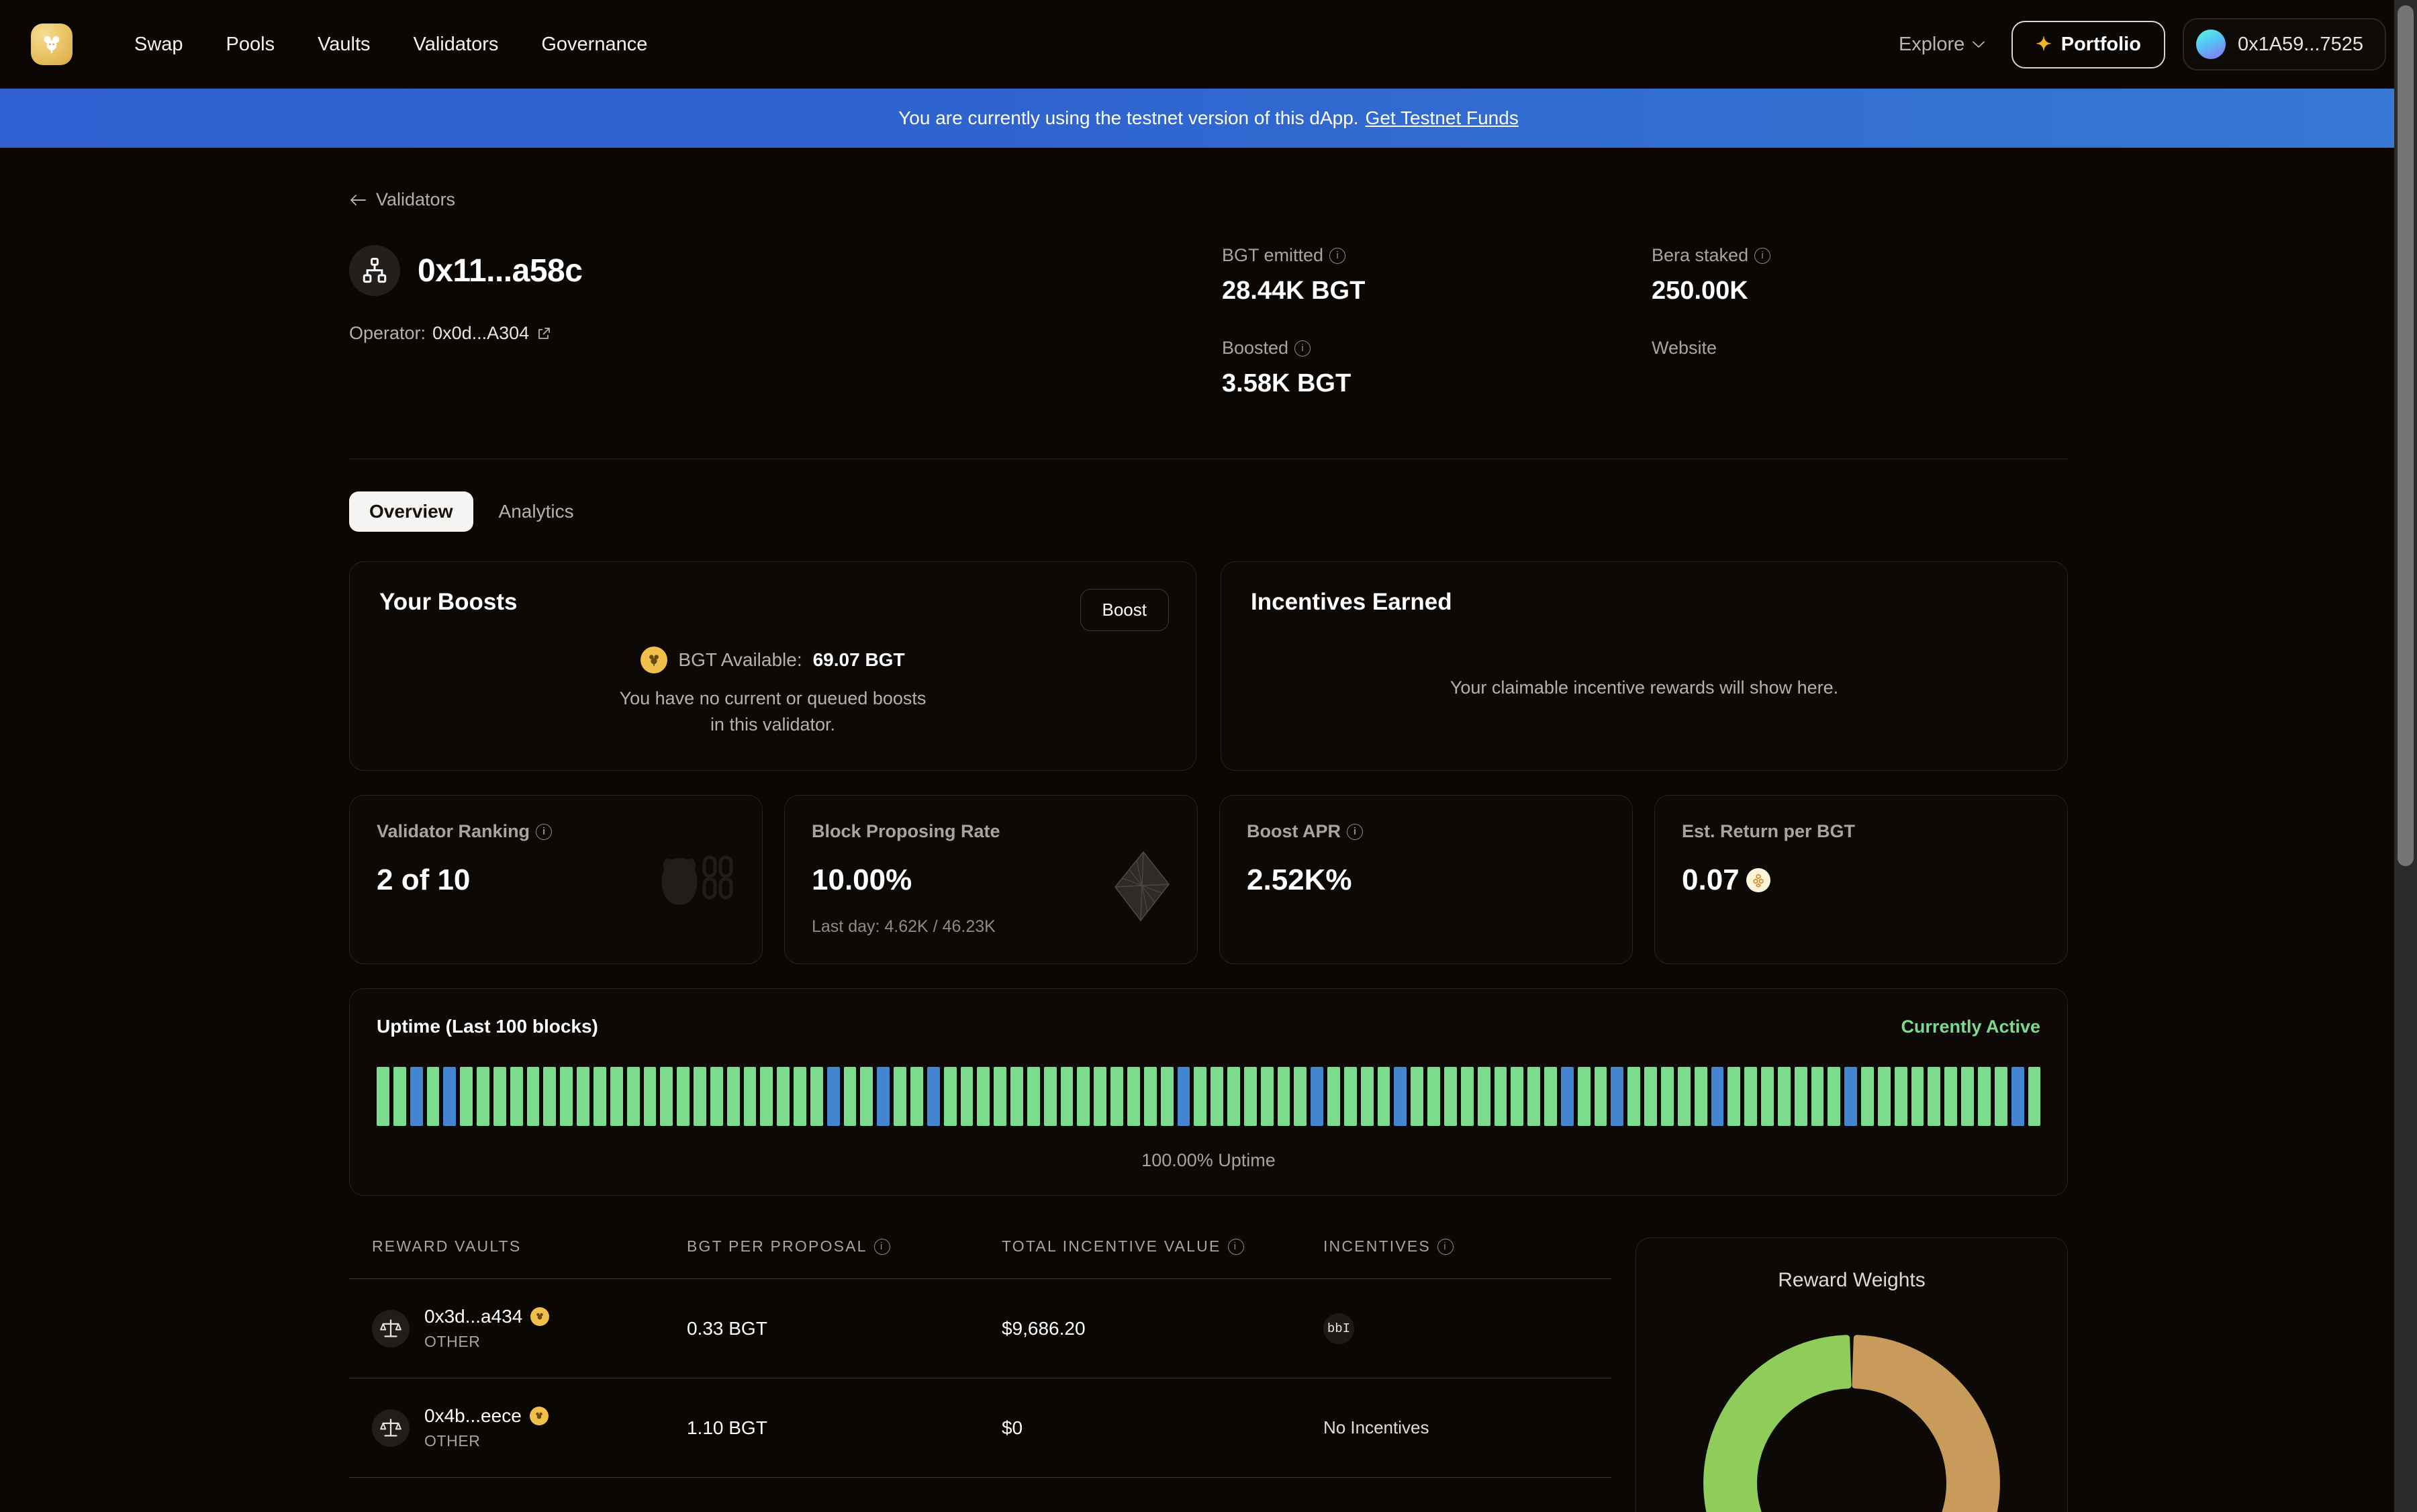  Describe the element at coordinates (544, 334) in the screenshot. I see `external-link-icon` at that location.